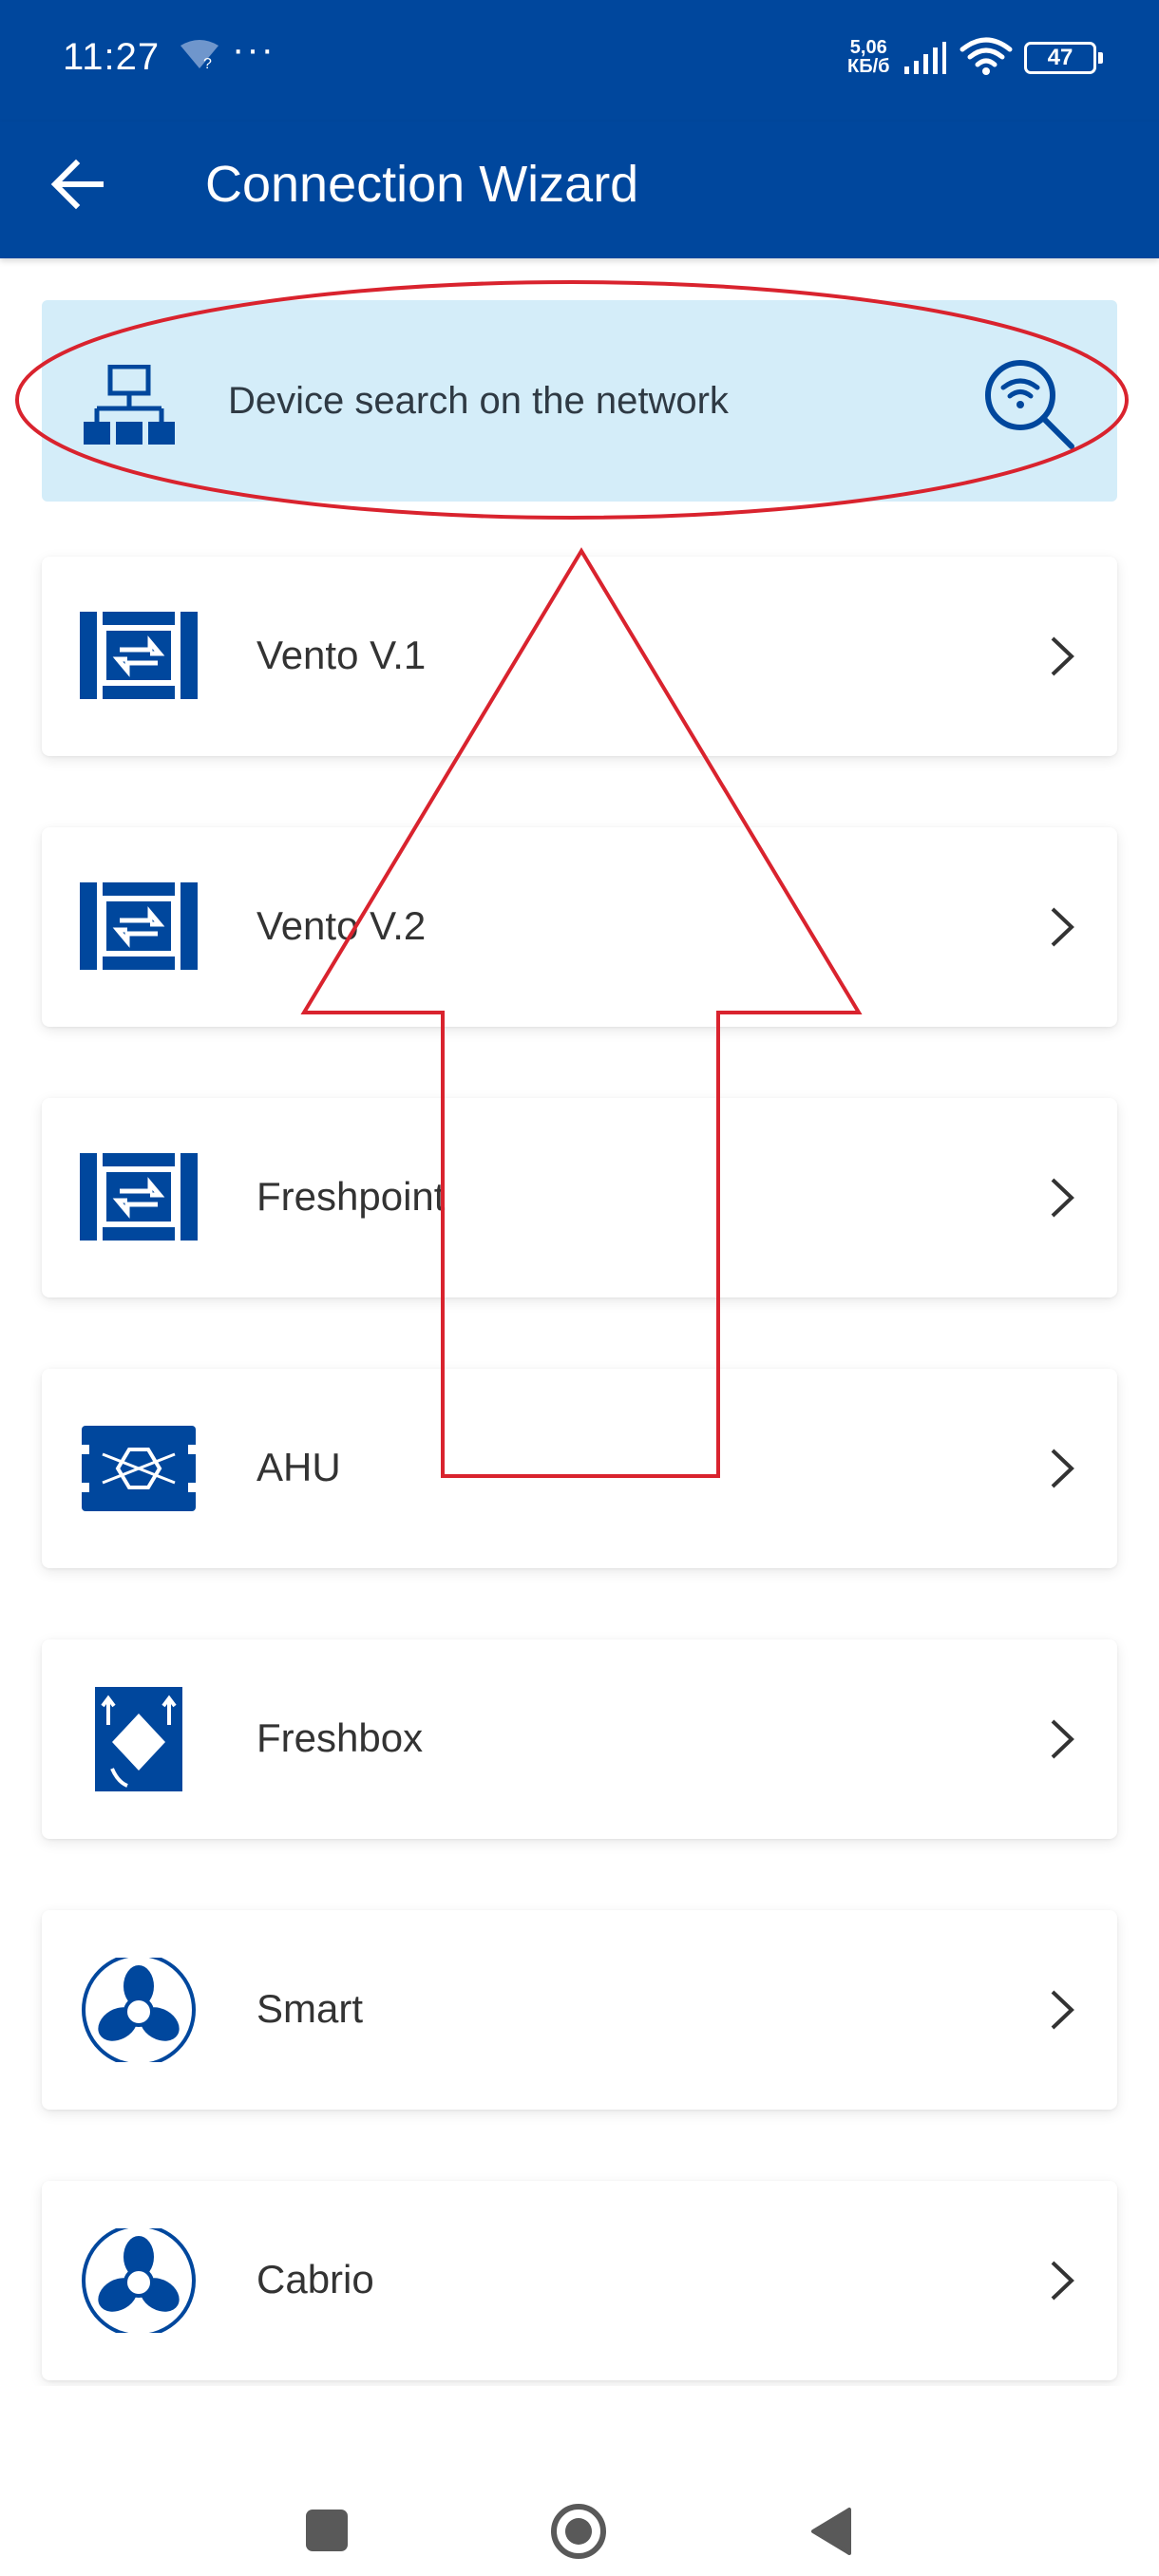  What do you see at coordinates (199, 55) in the screenshot?
I see `wifi-unknown-icon: ?` at bounding box center [199, 55].